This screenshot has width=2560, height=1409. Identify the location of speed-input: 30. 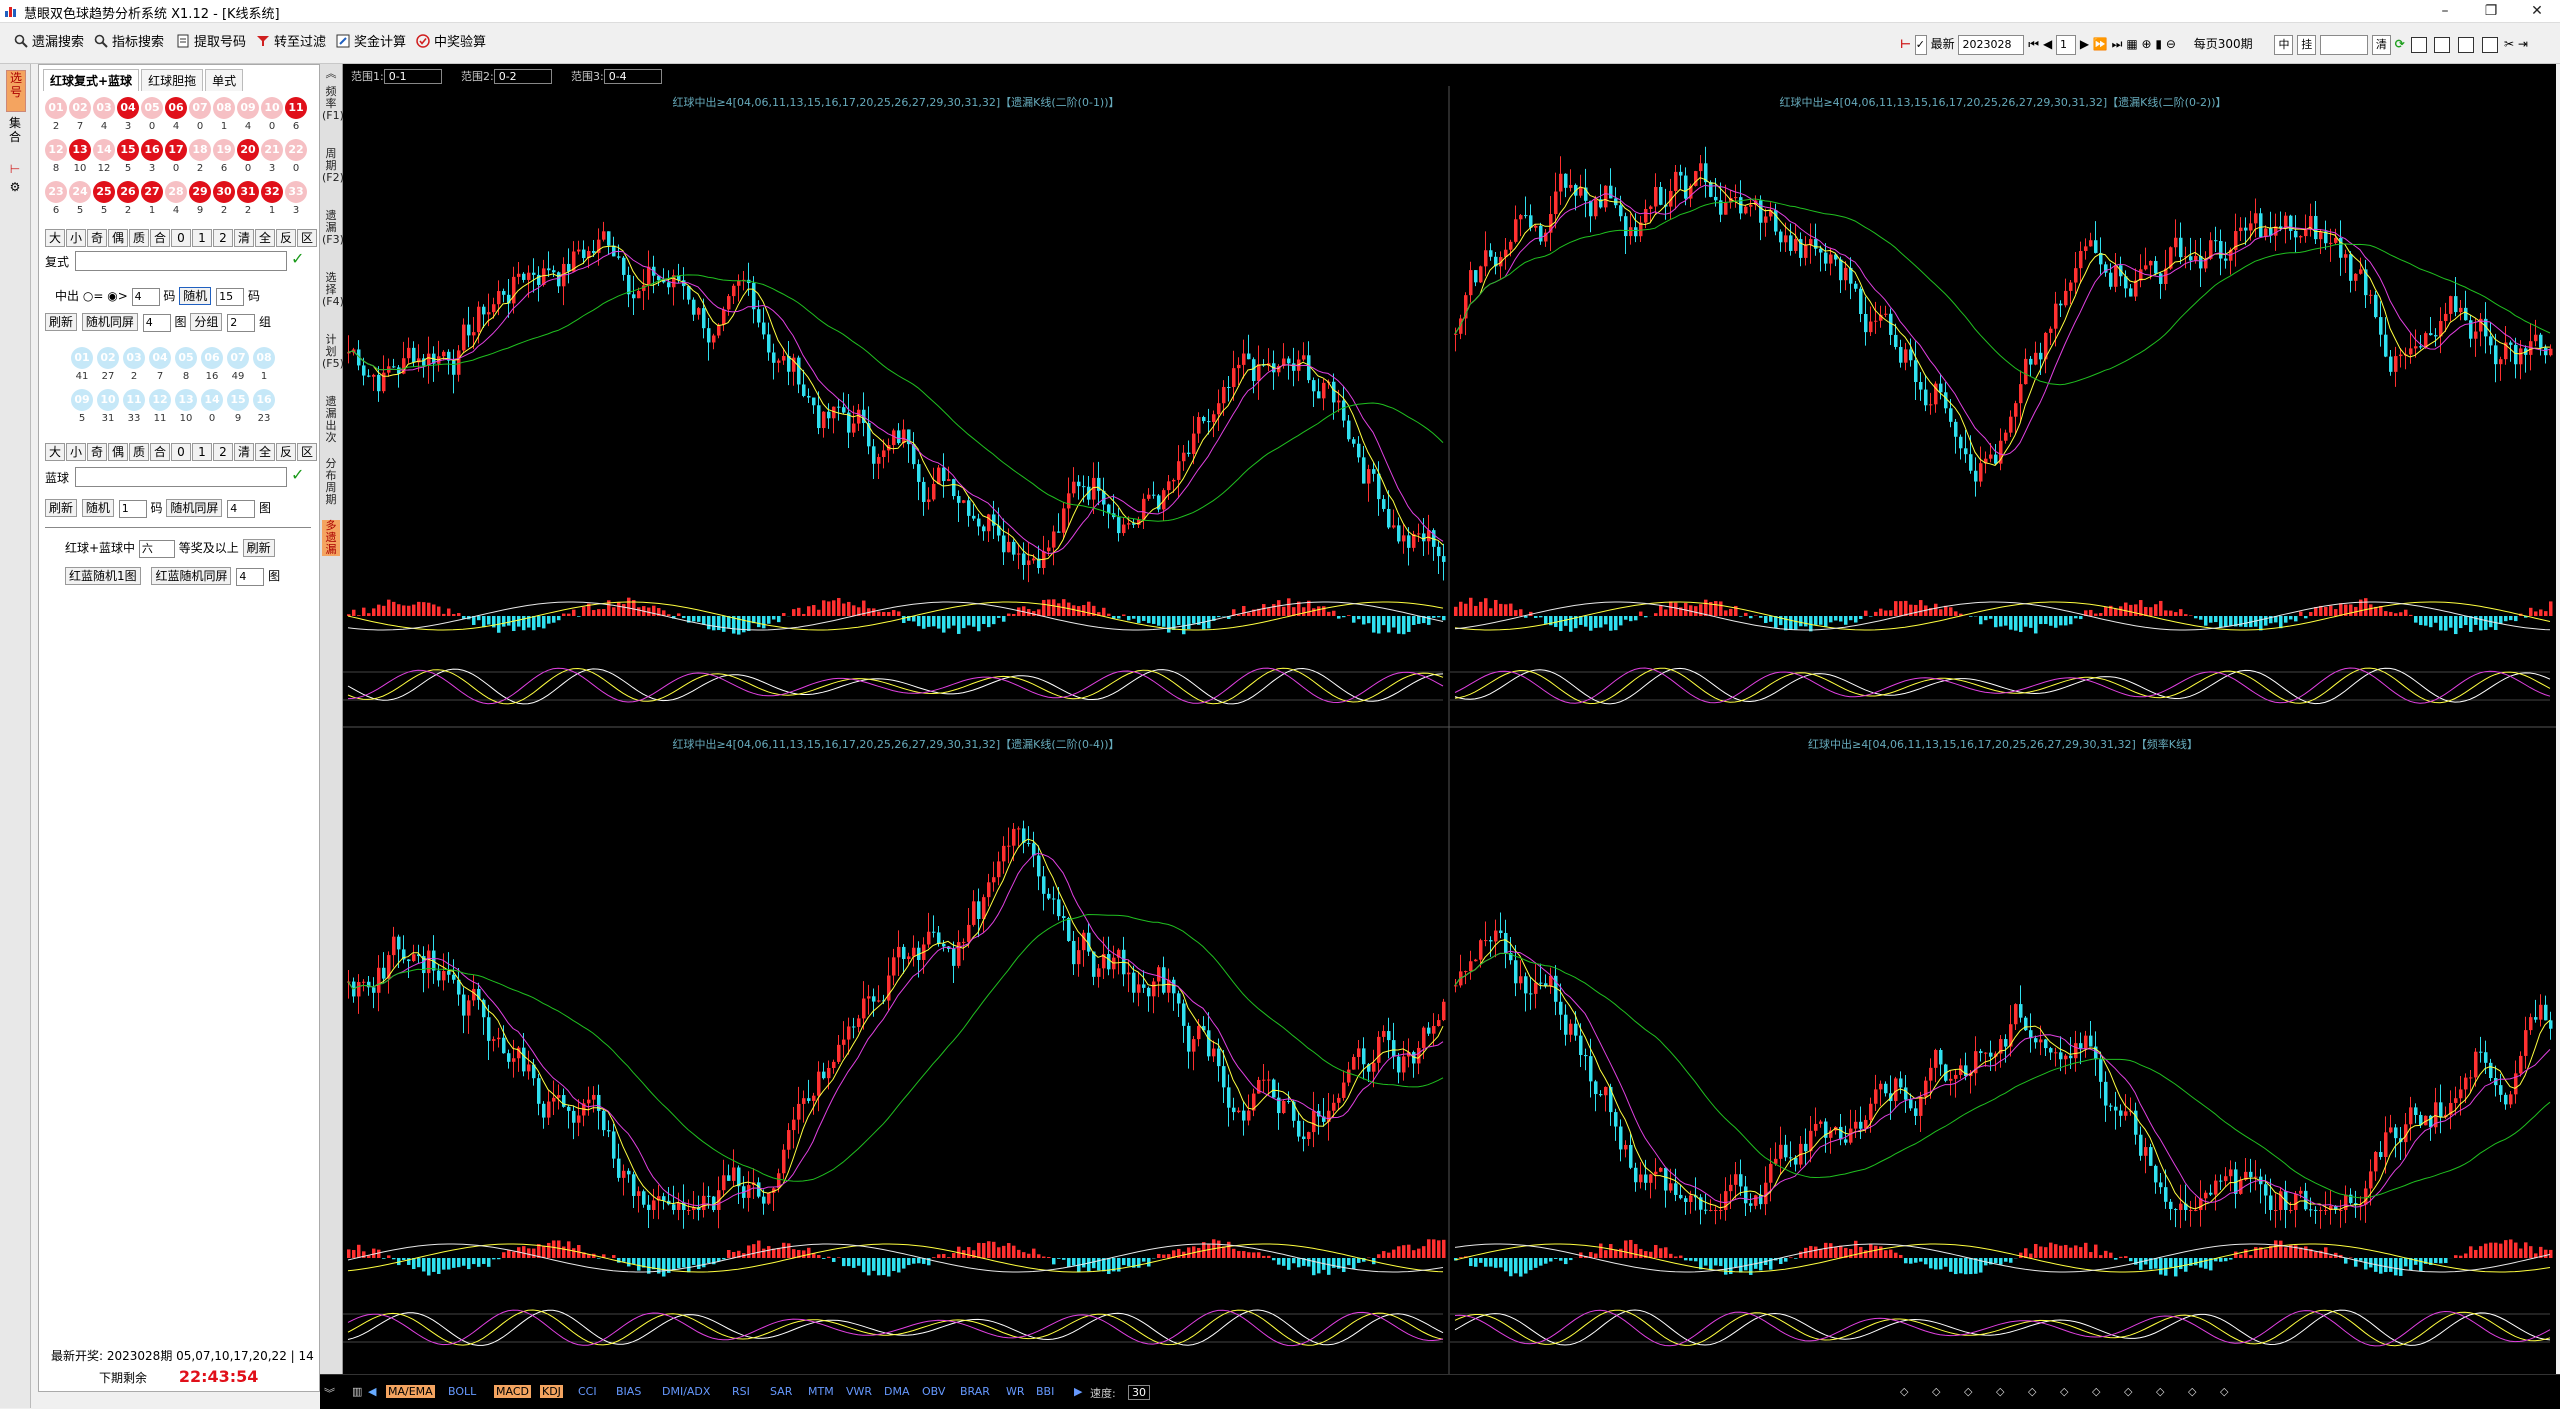
(1139, 1392).